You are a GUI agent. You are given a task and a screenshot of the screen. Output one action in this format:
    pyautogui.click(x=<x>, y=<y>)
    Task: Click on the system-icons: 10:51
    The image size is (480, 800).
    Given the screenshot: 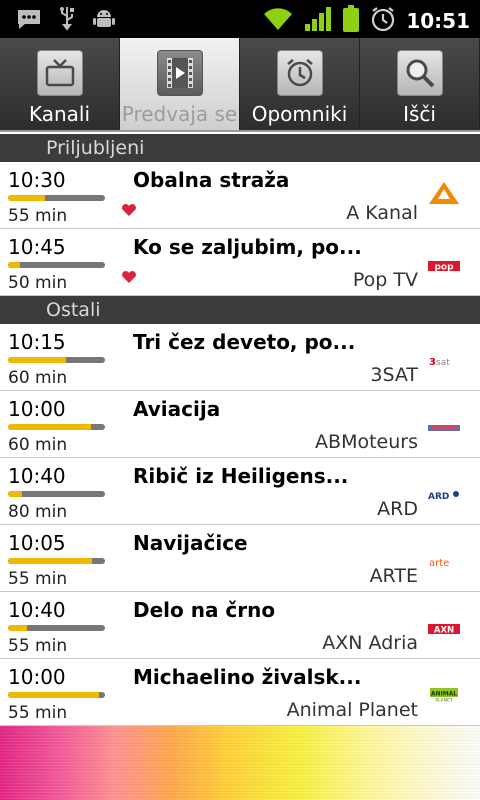 What is the action you would take?
    pyautogui.click(x=366, y=21)
    